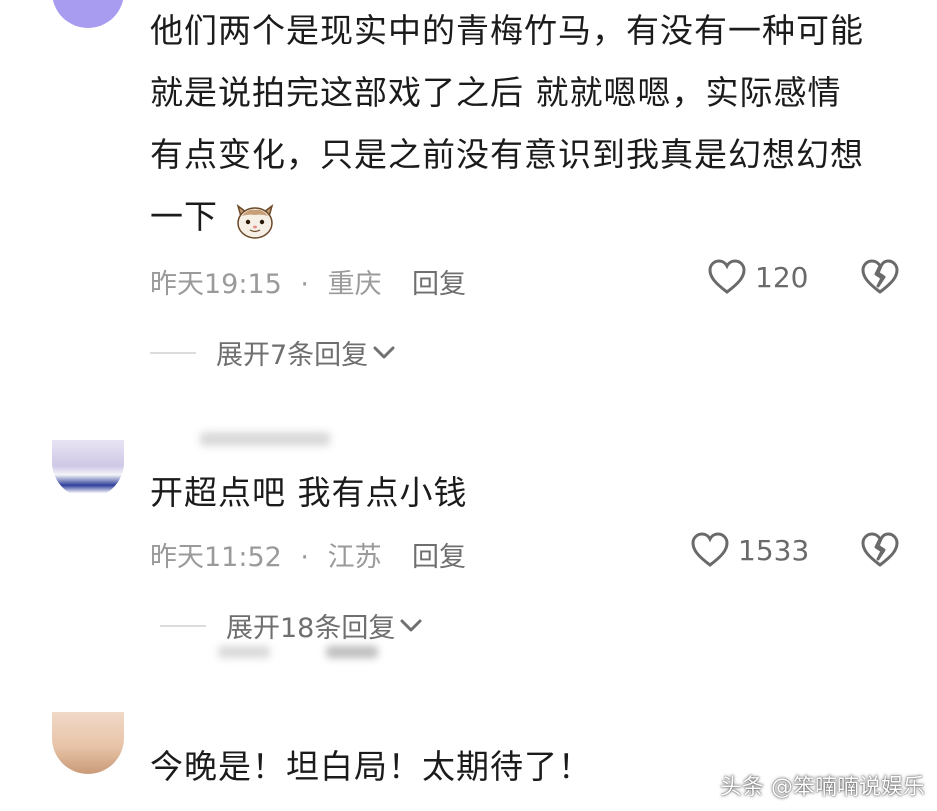  What do you see at coordinates (216, 557) in the screenshot?
I see `comment-time: 昨天11:52` at bounding box center [216, 557].